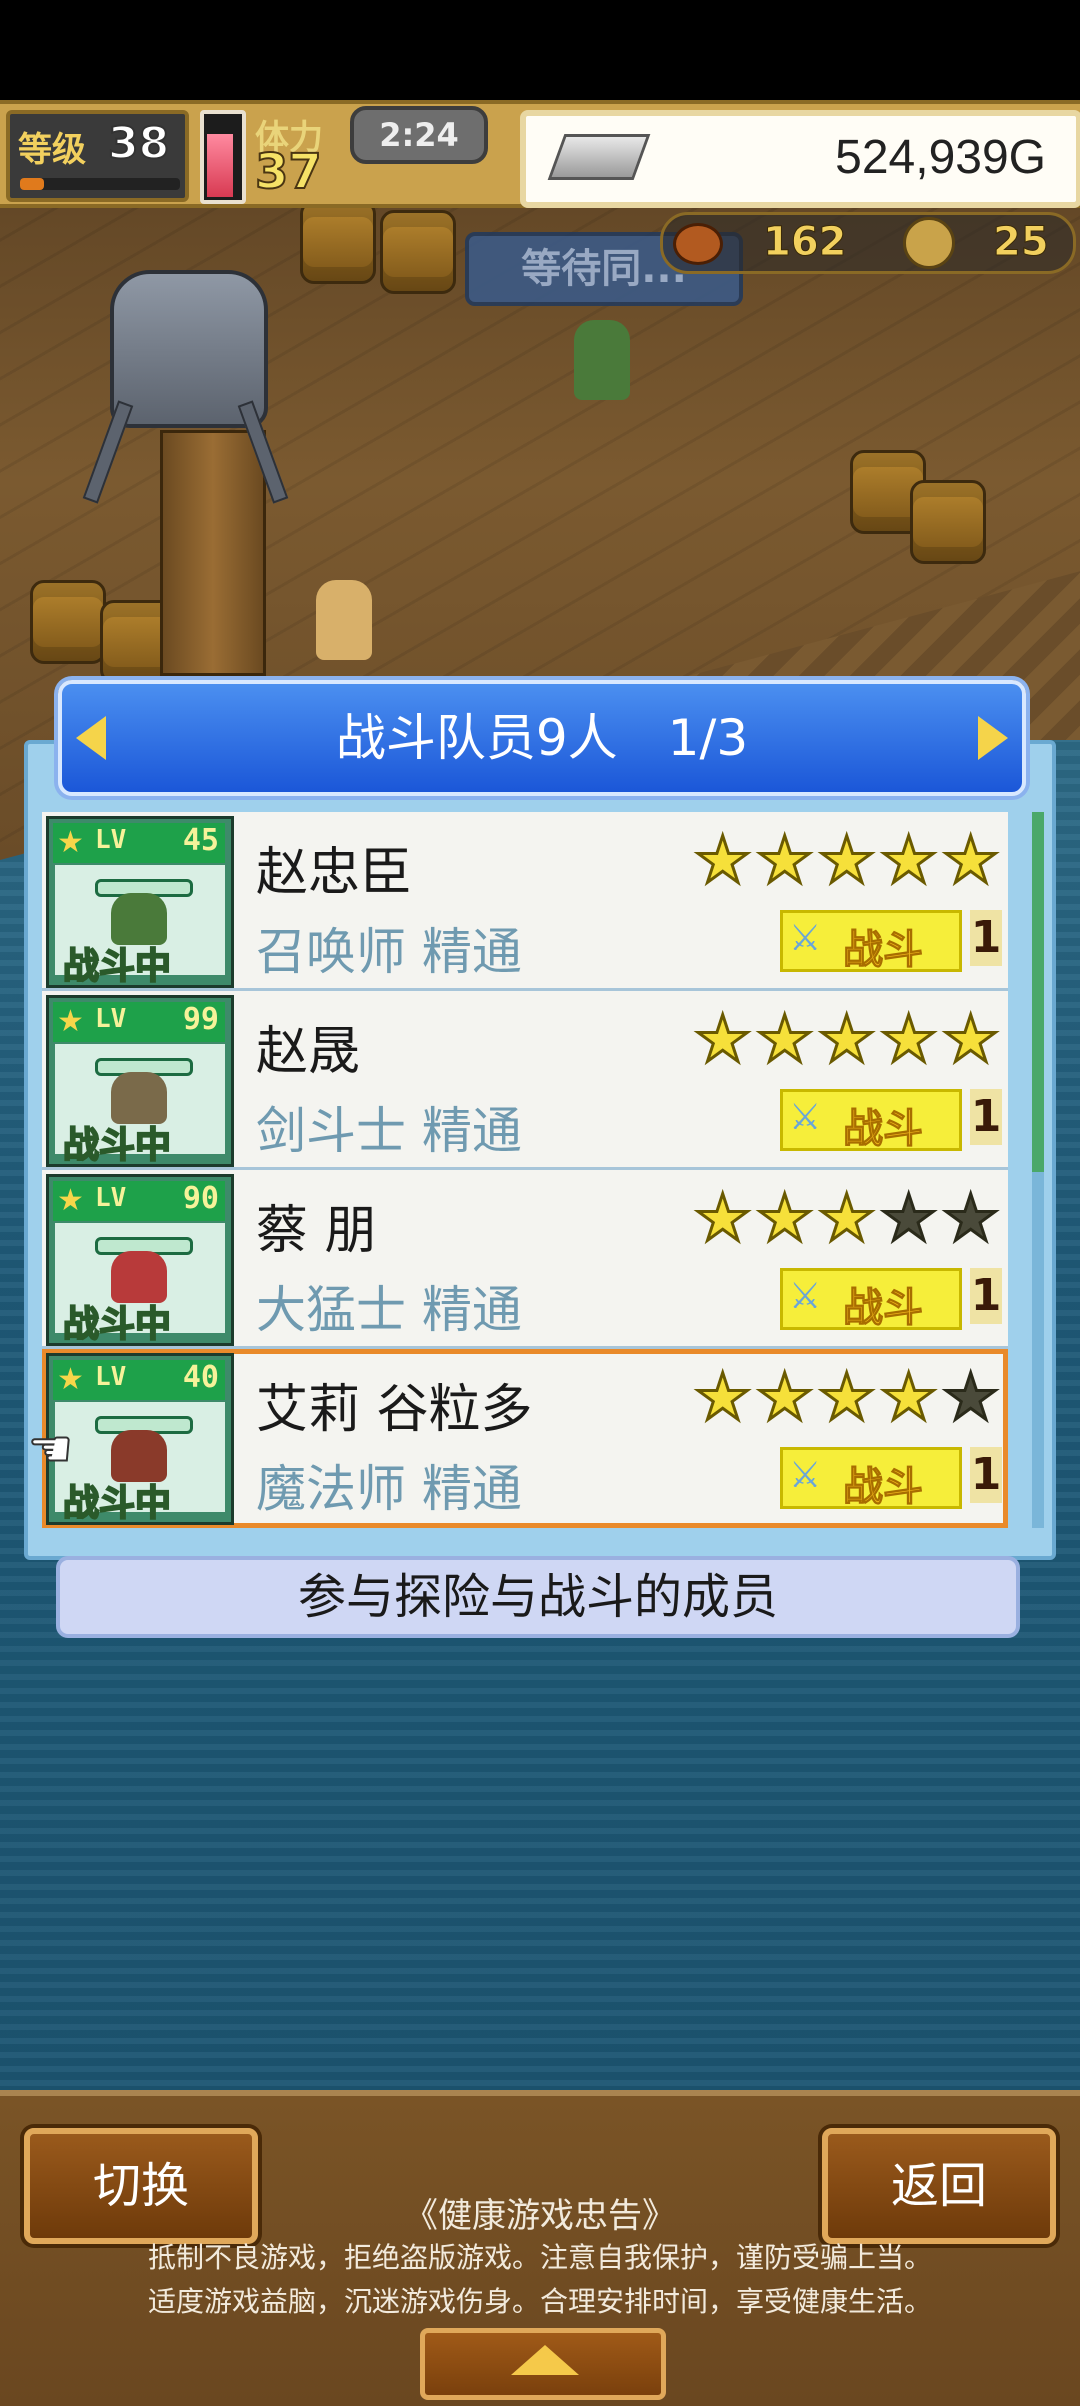 Image resolution: width=1080 pixels, height=2406 pixels. I want to click on gold-box: 524,939G, so click(800, 159).